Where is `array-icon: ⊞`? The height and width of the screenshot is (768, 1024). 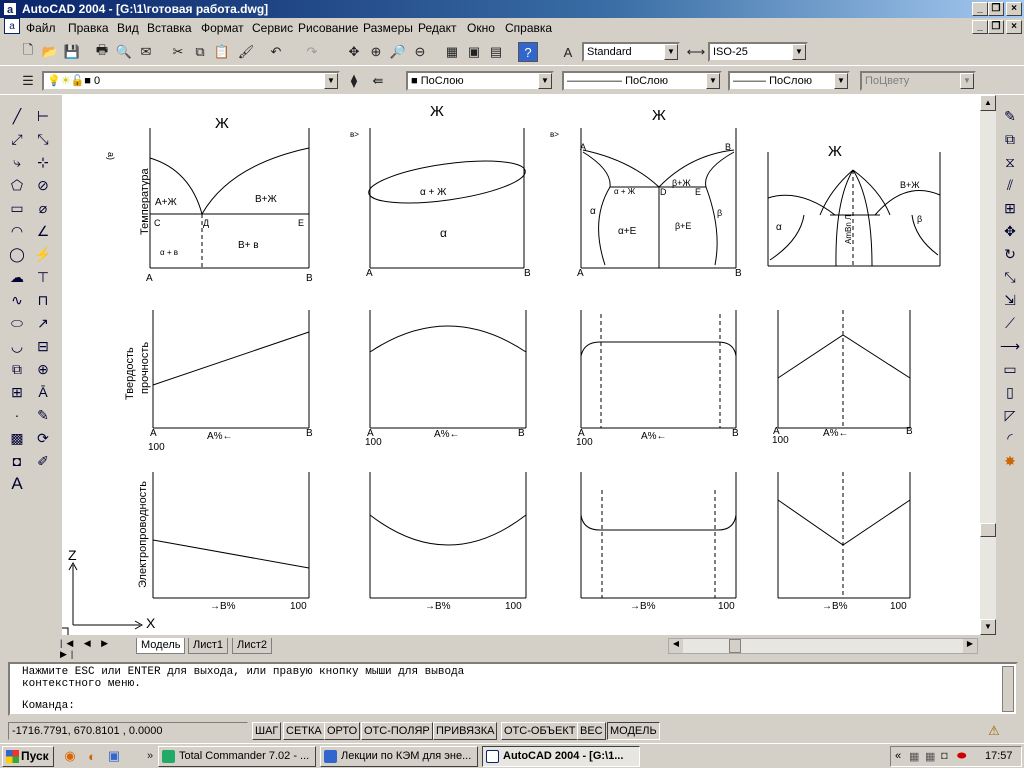 array-icon: ⊞ is located at coordinates (1010, 208).